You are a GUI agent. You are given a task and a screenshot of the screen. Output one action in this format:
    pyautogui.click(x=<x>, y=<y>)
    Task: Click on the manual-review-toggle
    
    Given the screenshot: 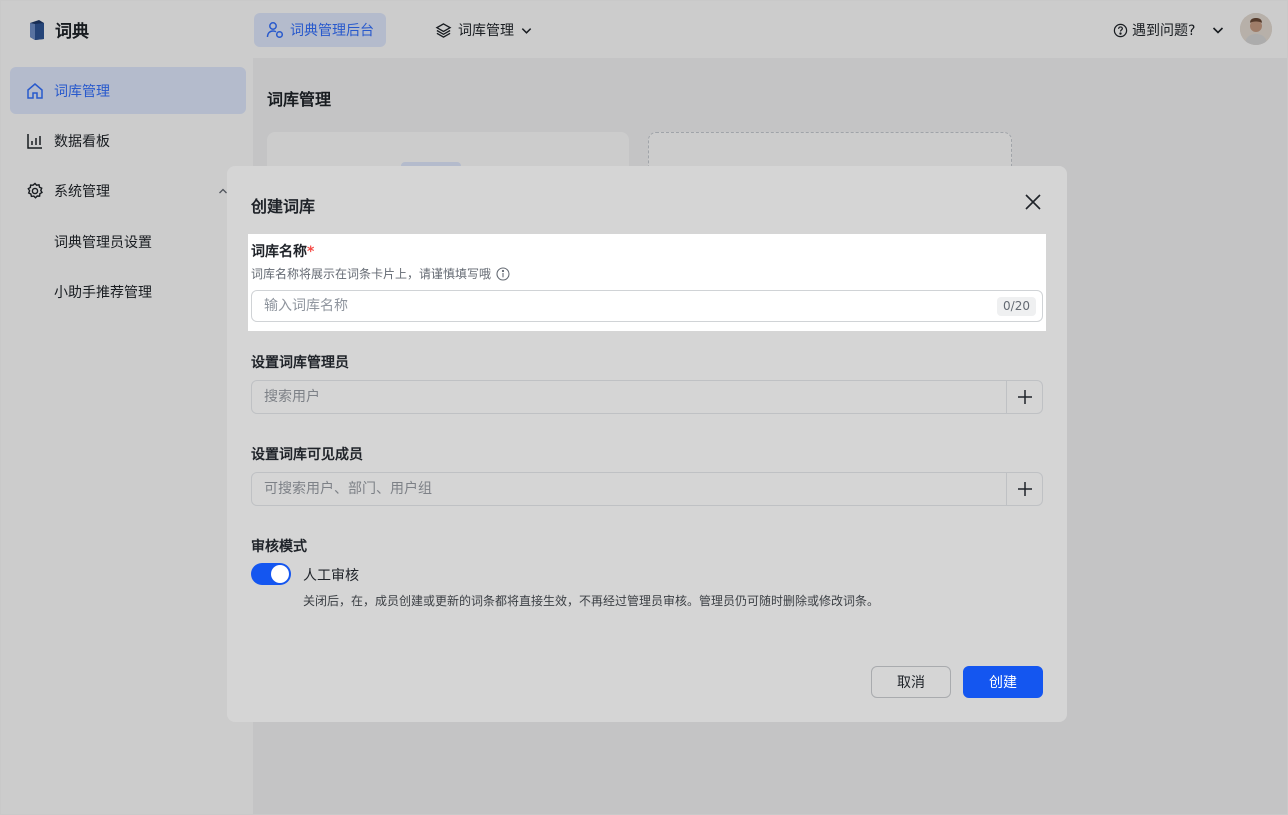 What is the action you would take?
    pyautogui.click(x=271, y=574)
    